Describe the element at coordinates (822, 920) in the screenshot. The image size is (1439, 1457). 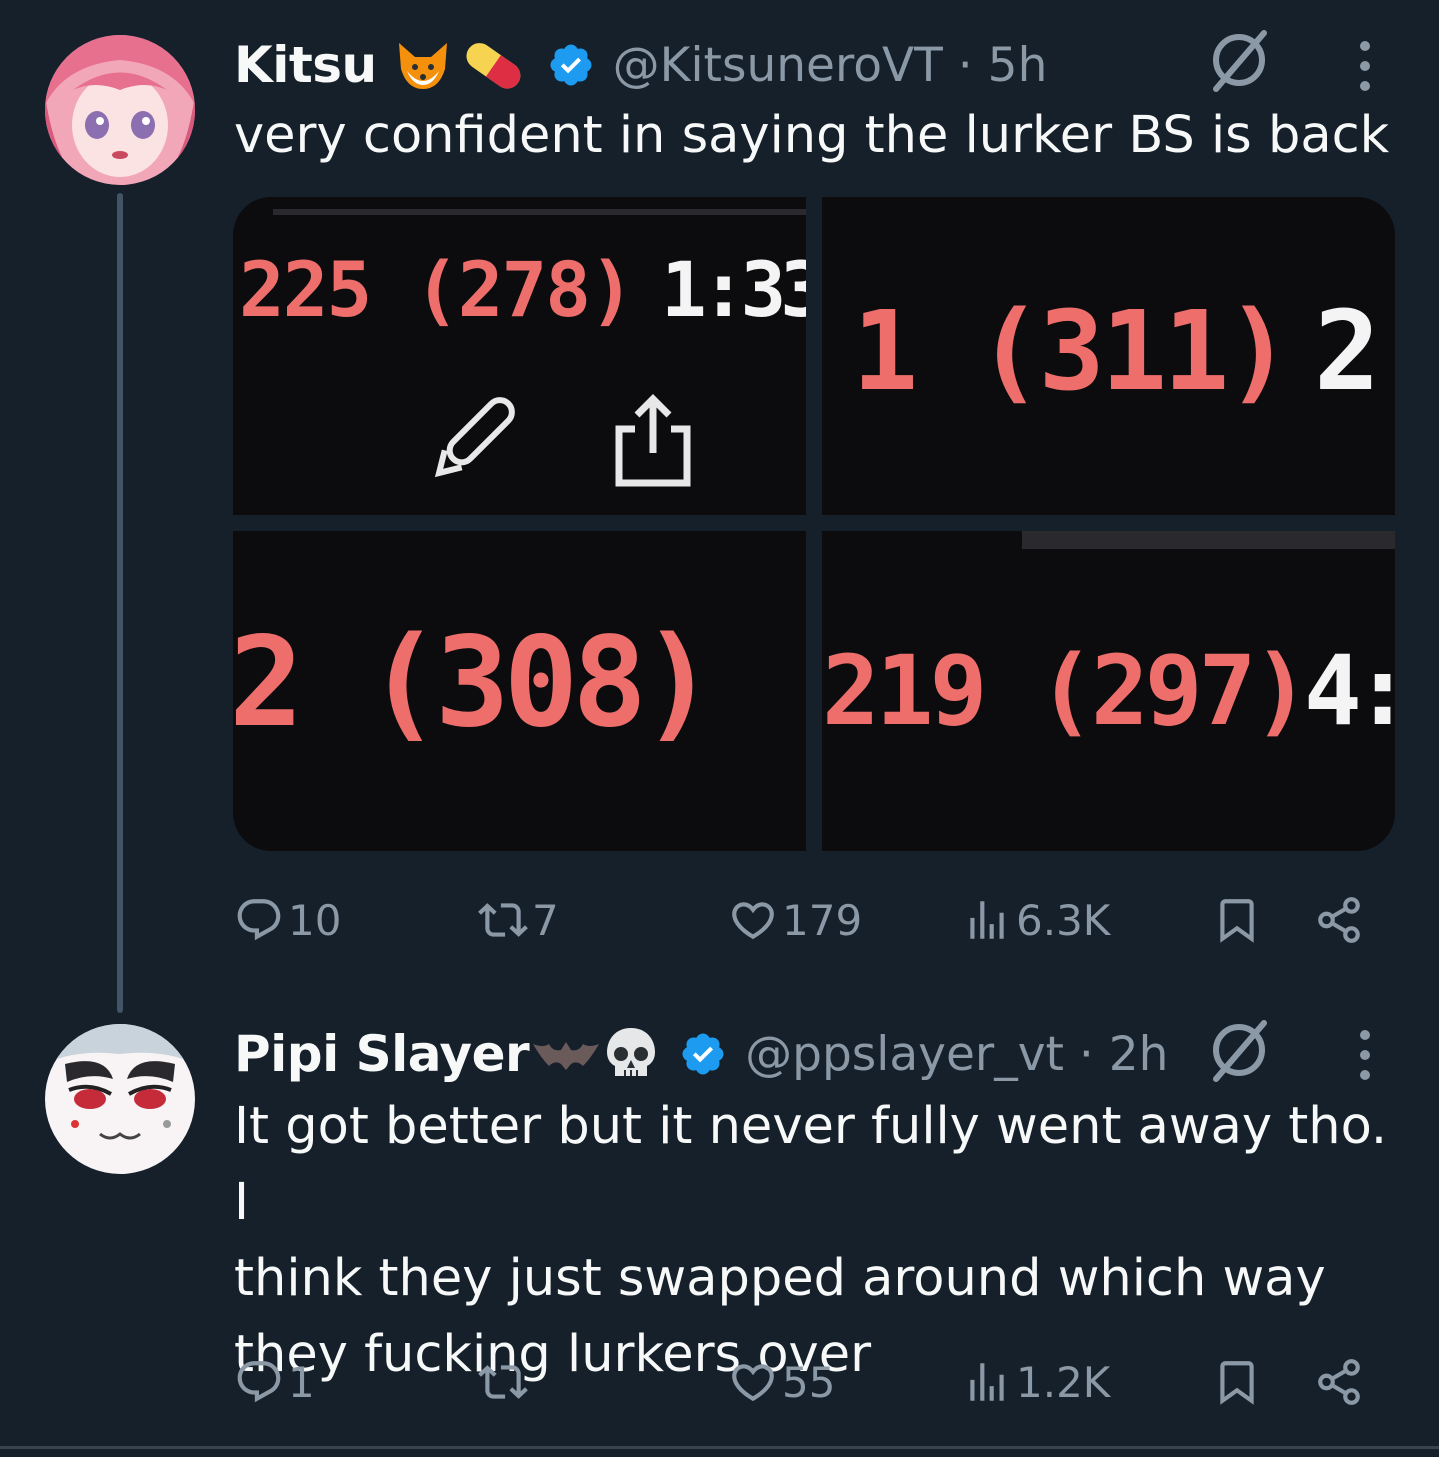
I see `like-count: 179` at that location.